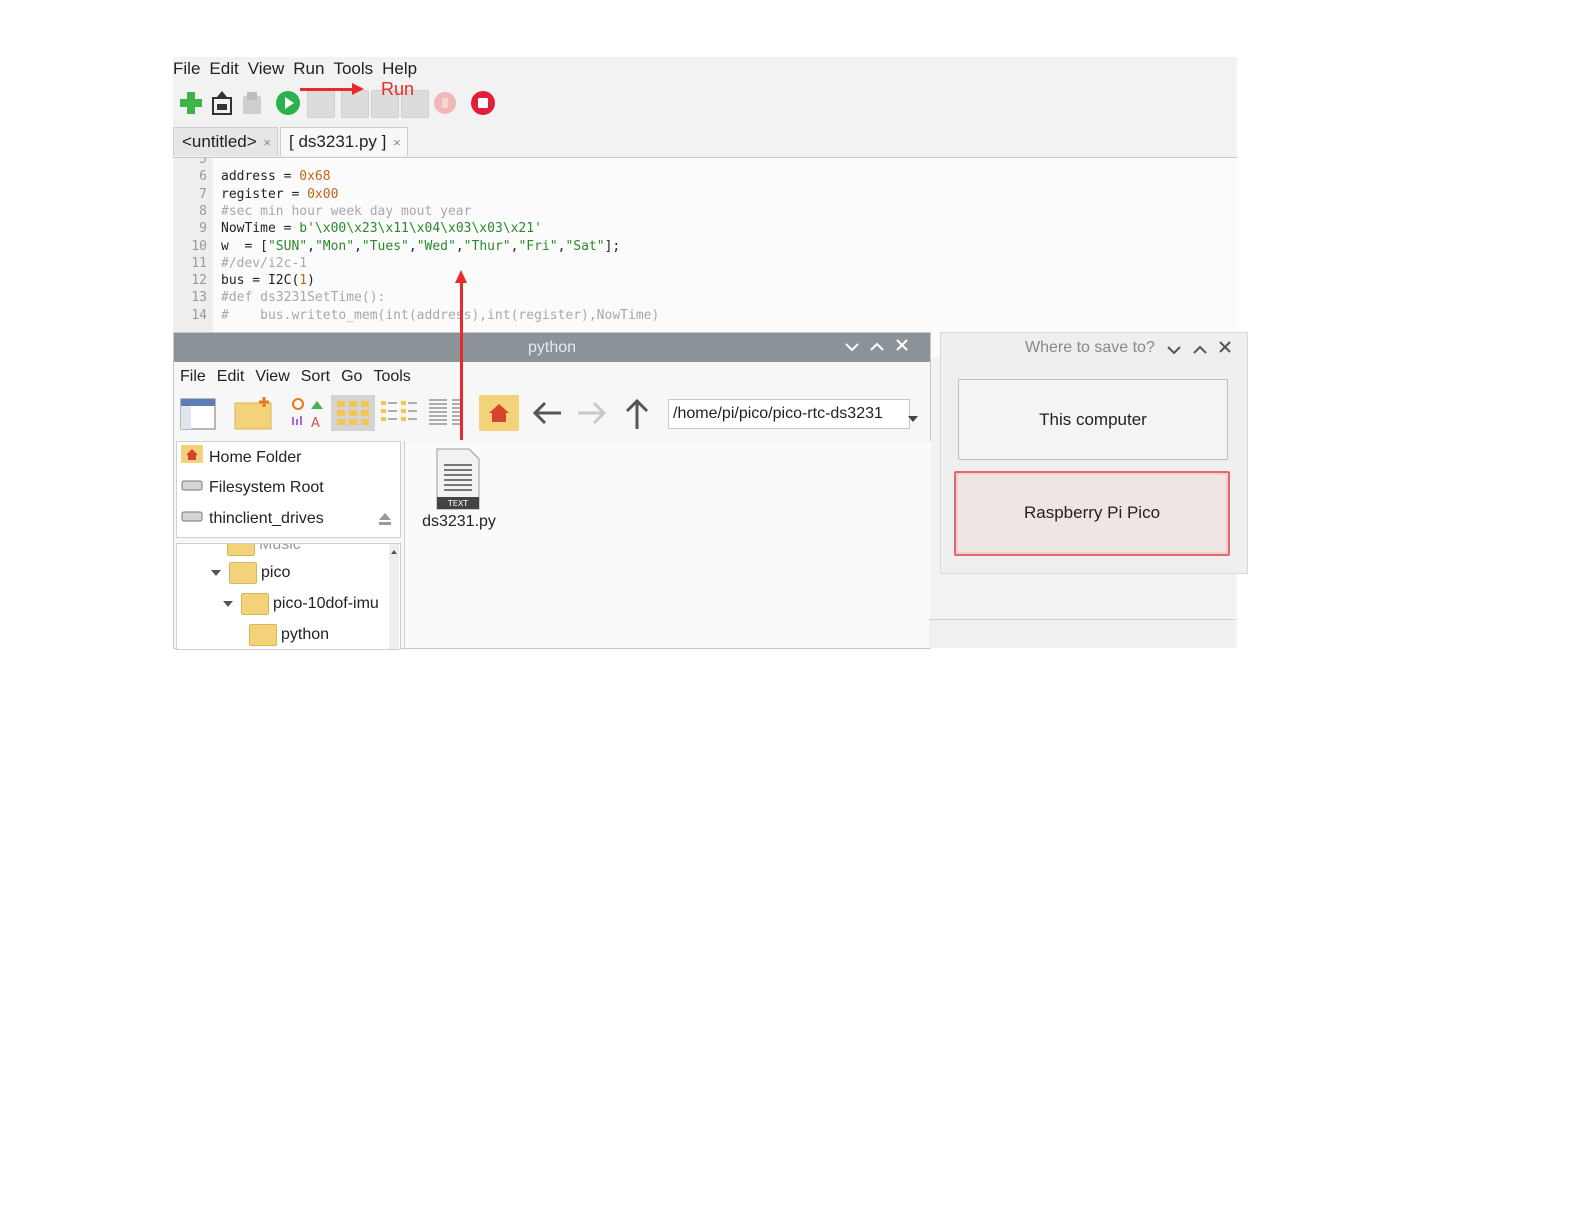 The image size is (1584, 1224). What do you see at coordinates (222, 103) in the screenshot?
I see `open-file-icon` at bounding box center [222, 103].